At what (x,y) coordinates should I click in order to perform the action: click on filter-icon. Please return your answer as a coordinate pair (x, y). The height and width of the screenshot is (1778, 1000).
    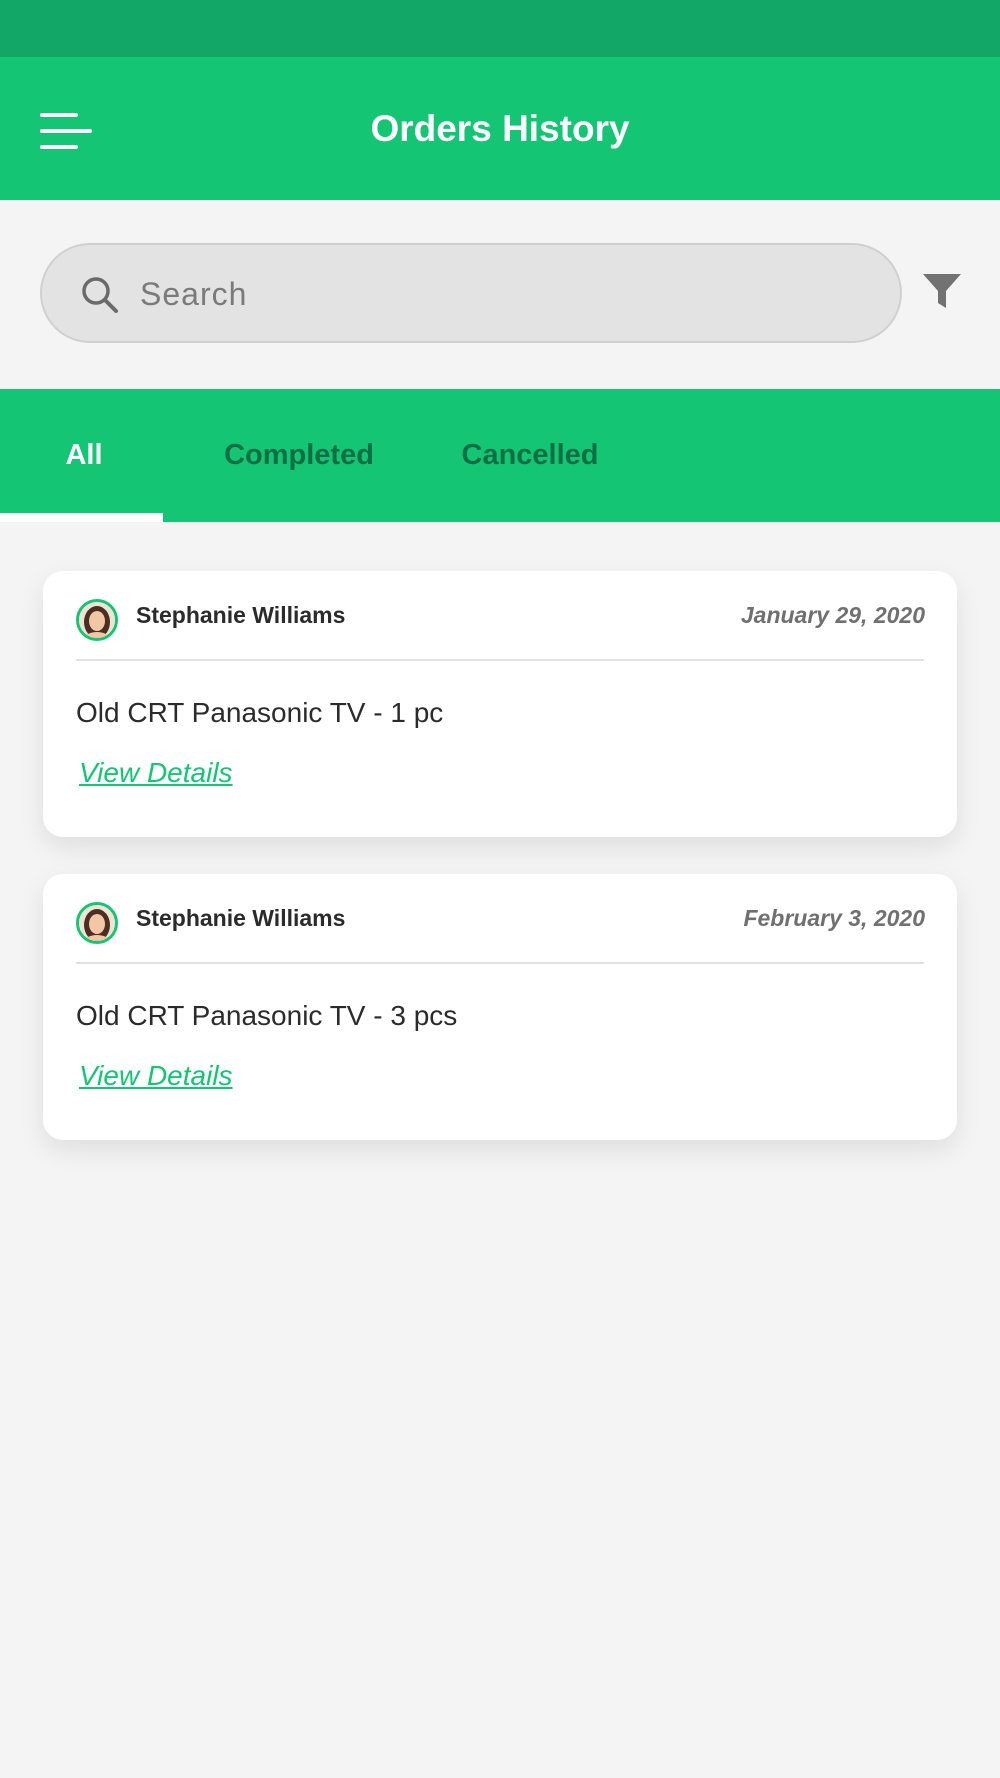
    Looking at the image, I should click on (942, 292).